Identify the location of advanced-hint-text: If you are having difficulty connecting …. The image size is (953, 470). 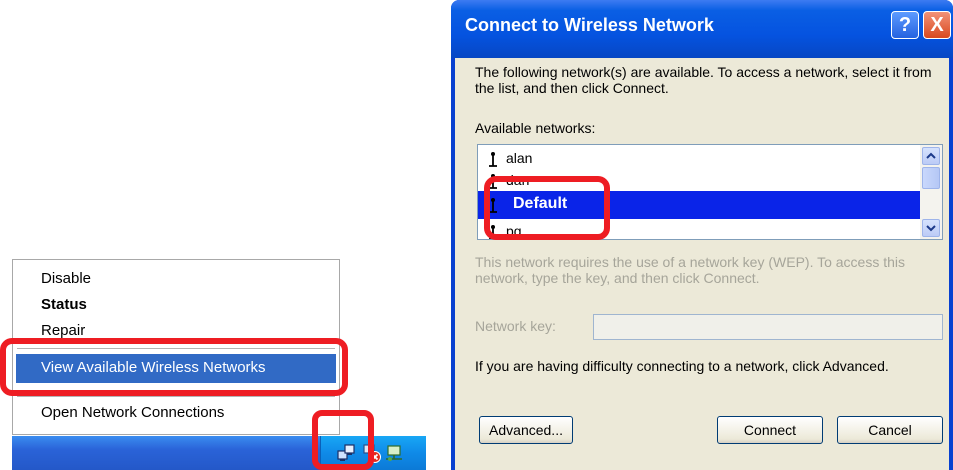
(682, 366).